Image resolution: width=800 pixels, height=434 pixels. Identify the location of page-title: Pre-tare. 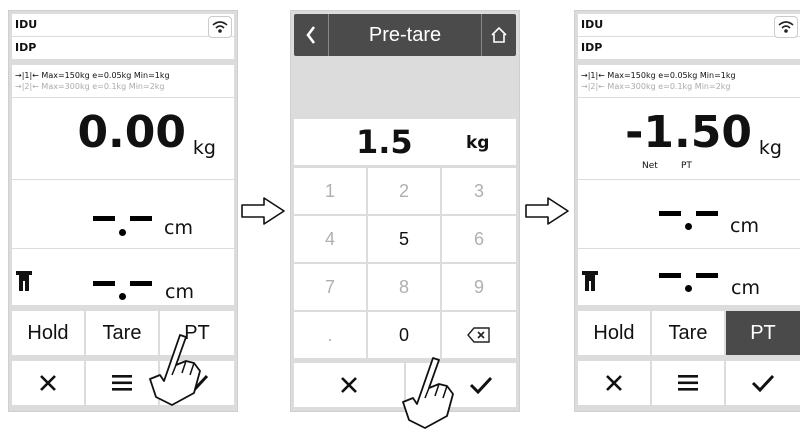
(405, 35).